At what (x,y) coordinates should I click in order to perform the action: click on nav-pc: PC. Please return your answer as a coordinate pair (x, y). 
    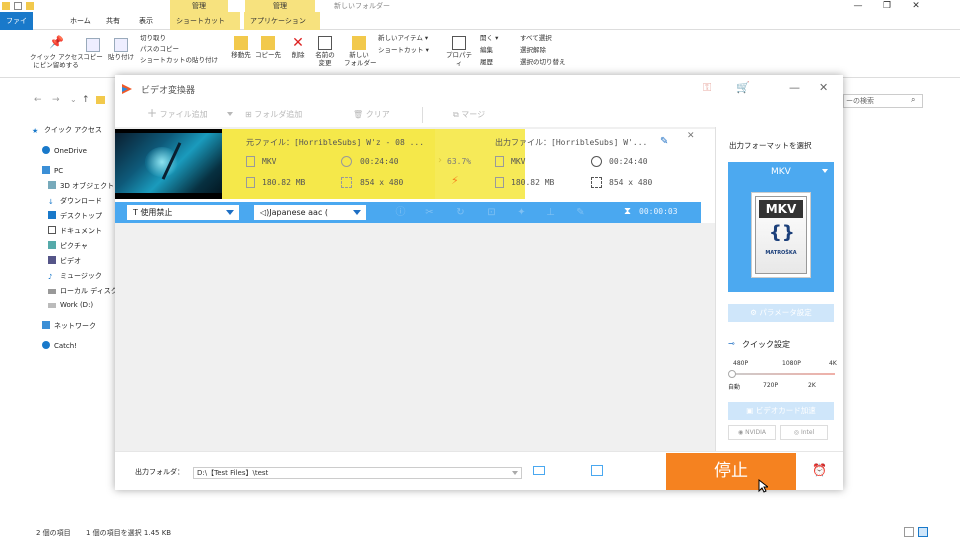
    Looking at the image, I should click on (52, 170).